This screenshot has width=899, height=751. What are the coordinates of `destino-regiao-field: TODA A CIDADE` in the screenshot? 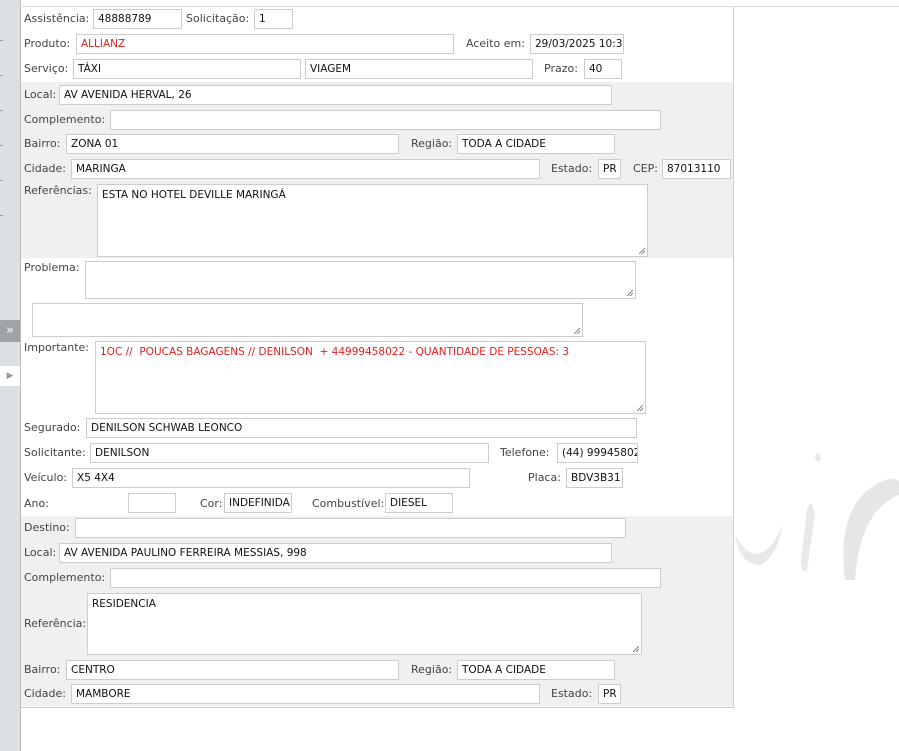 It's located at (536, 670).